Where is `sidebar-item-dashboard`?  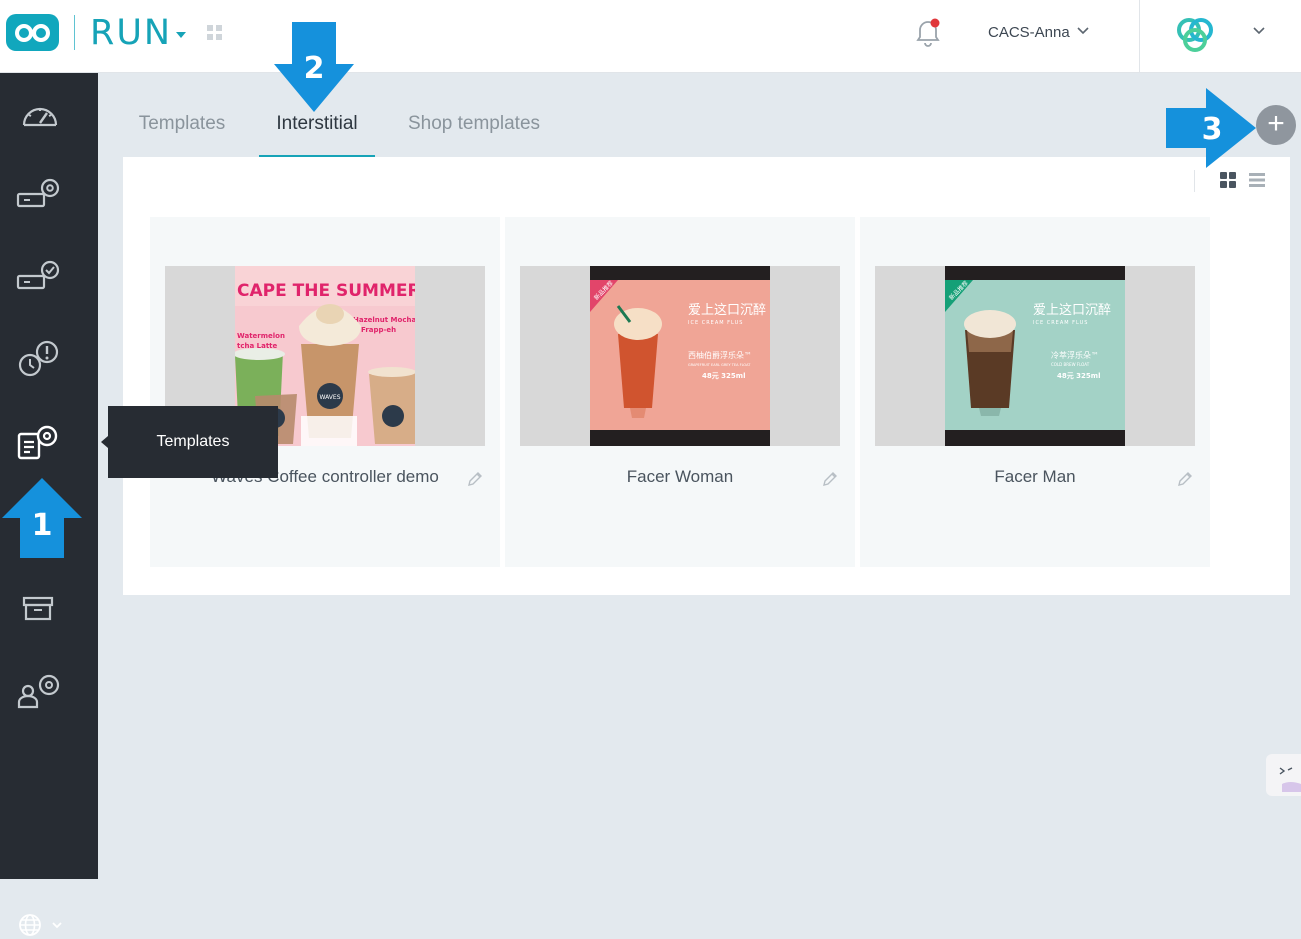 sidebar-item-dashboard is located at coordinates (40, 117).